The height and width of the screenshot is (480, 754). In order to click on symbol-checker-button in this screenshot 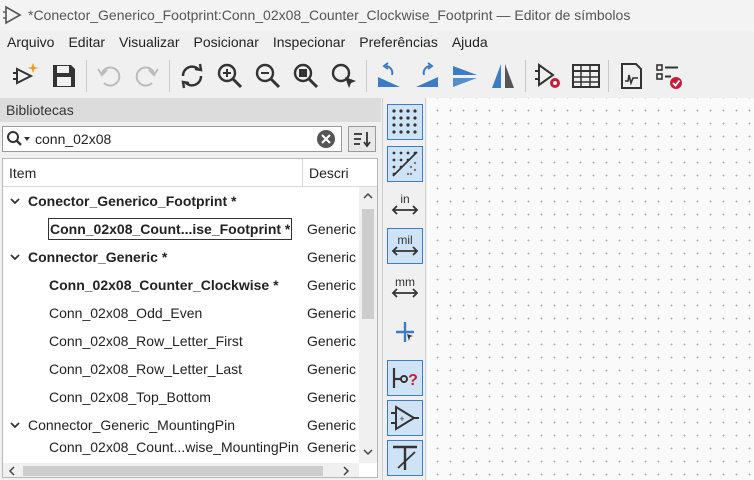, I will do `click(669, 76)`.